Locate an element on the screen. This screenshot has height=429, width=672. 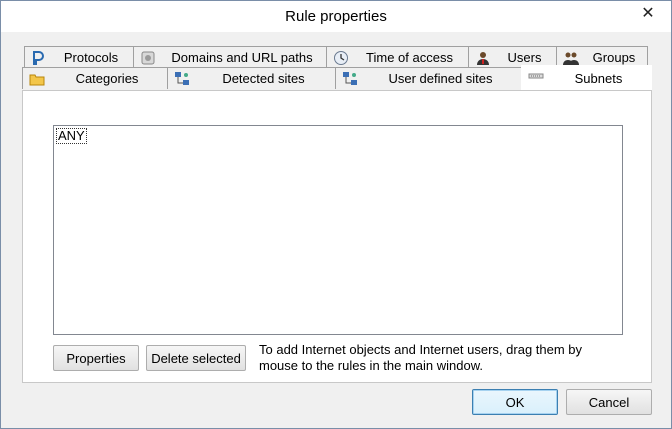
title-bar: Rule properties ✕ is located at coordinates (336, 16).